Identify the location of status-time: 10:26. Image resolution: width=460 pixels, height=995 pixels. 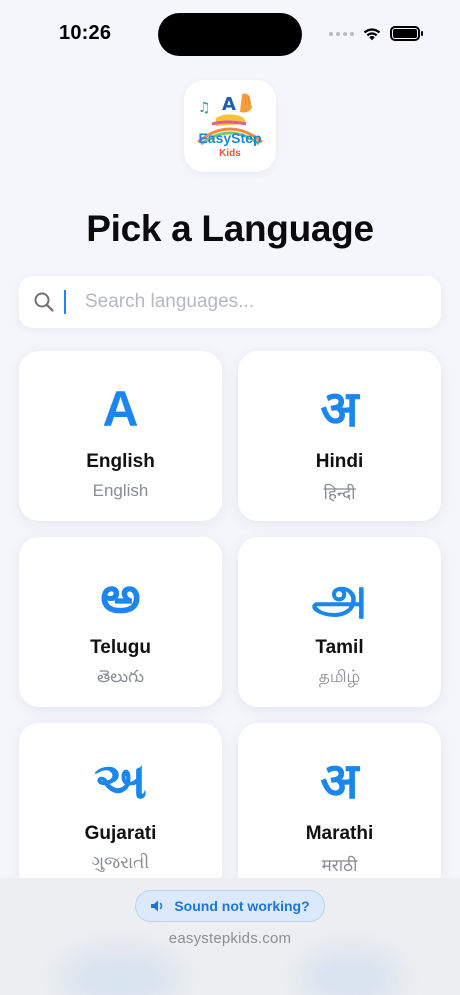
(85, 33).